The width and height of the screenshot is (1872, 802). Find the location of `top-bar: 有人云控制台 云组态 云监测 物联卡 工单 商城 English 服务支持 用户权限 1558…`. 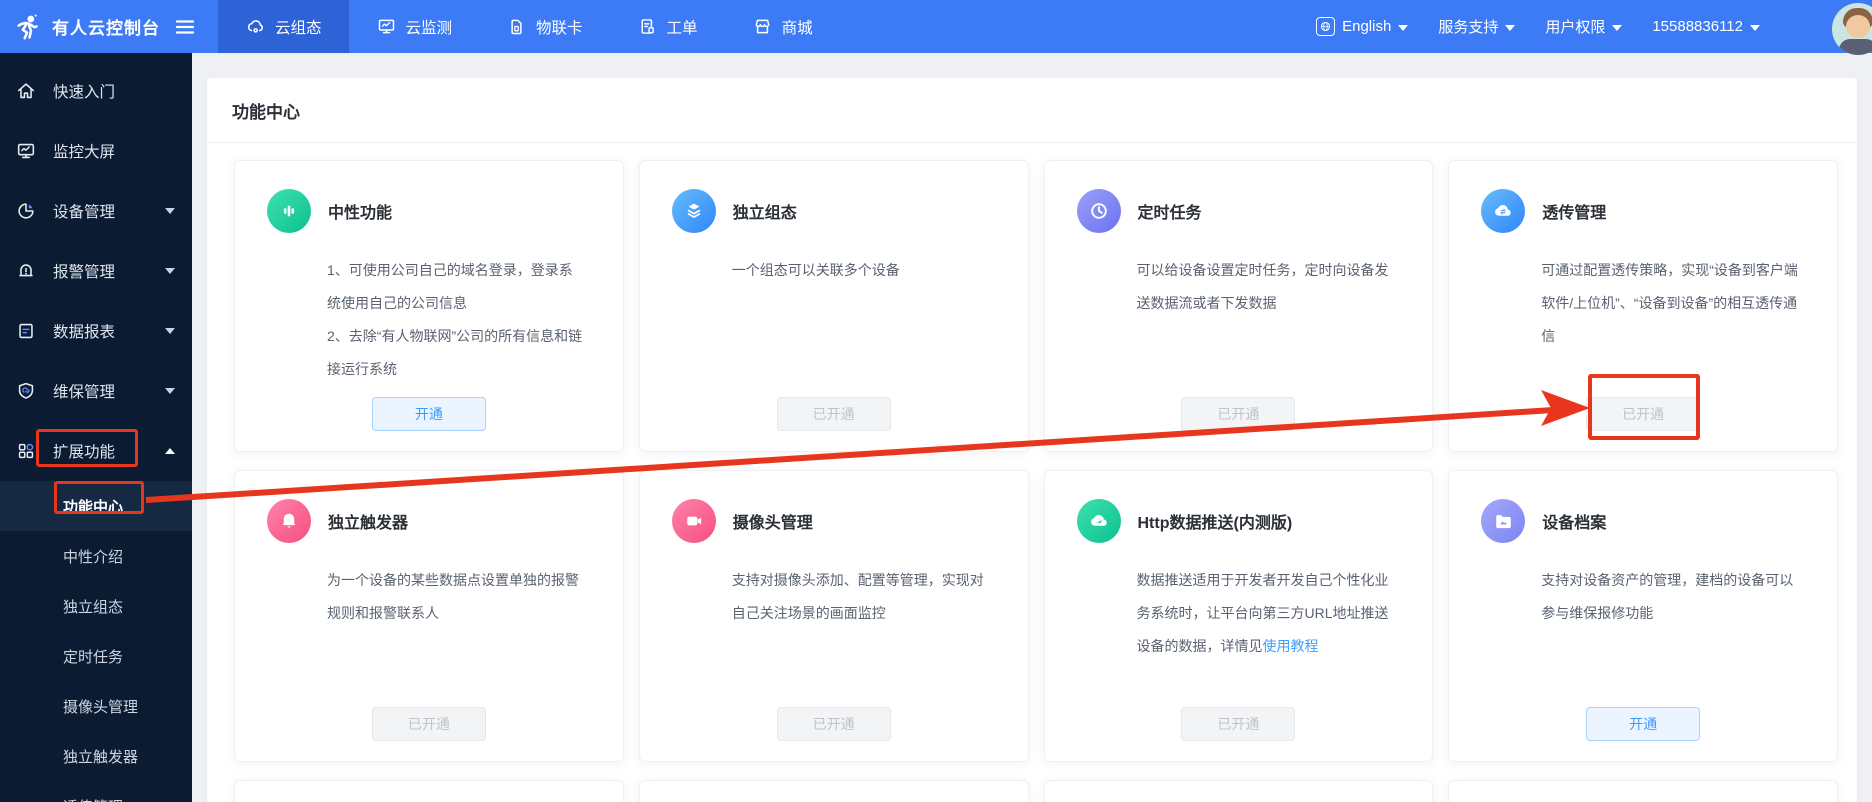

top-bar: 有人云控制台 云组态 云监测 物联卡 工单 商城 English 服务支持 用户权限 1558… is located at coordinates (936, 27).